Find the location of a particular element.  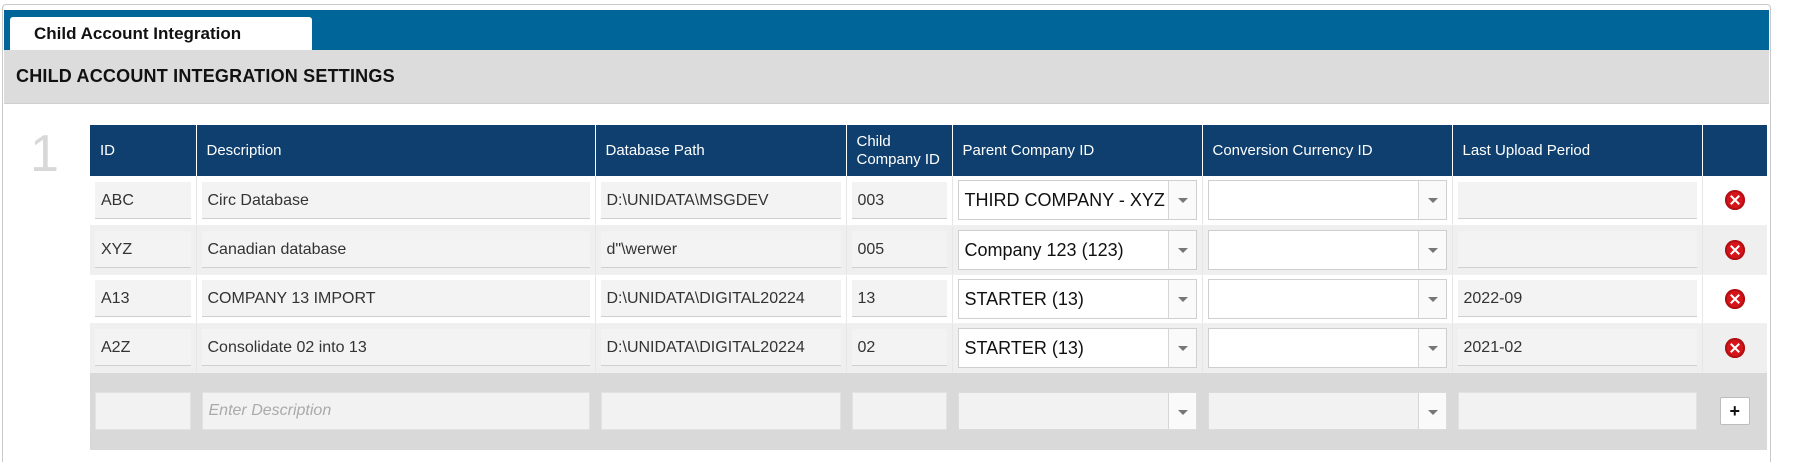

last-upload-period-field: 2021-02 is located at coordinates (1577, 347).